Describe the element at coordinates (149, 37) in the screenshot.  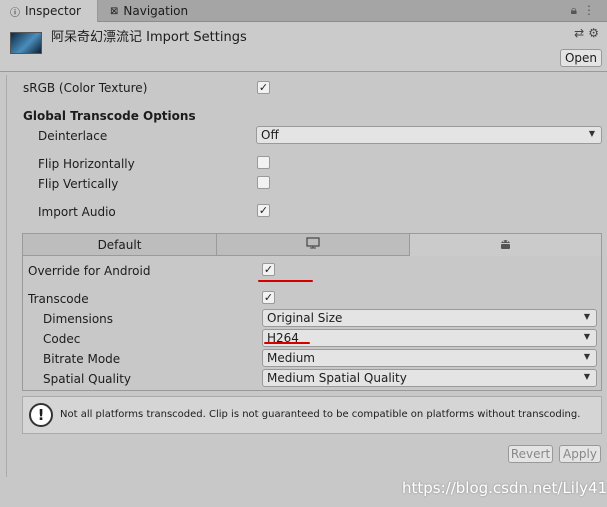
I see `header-title: 阿呆奇幻漂流记 Import Settings` at that location.